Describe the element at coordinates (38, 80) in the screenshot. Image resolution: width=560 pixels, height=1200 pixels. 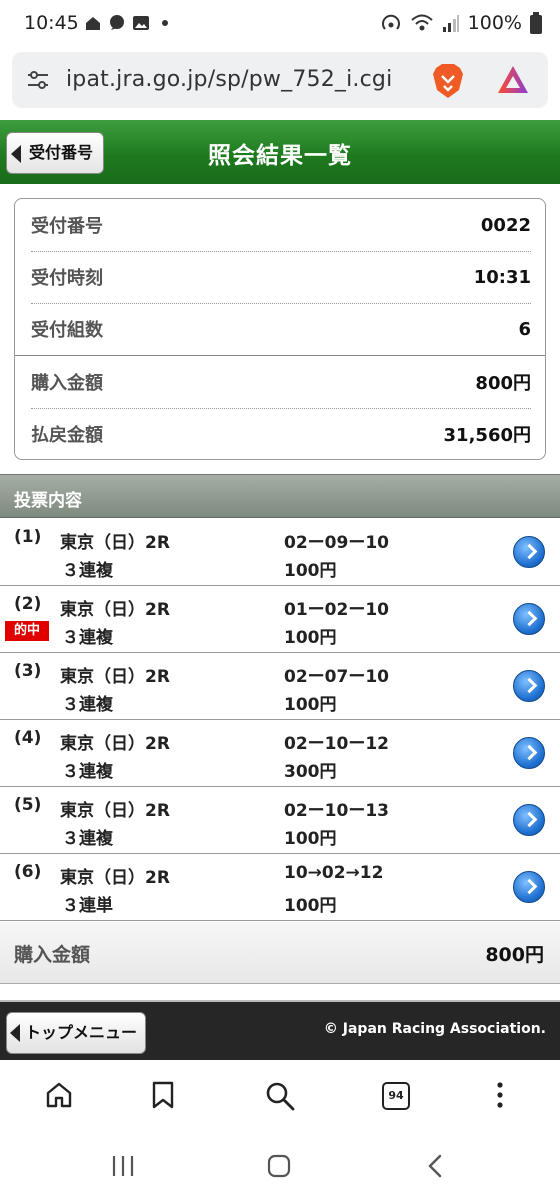
I see `site-settings-icon` at that location.